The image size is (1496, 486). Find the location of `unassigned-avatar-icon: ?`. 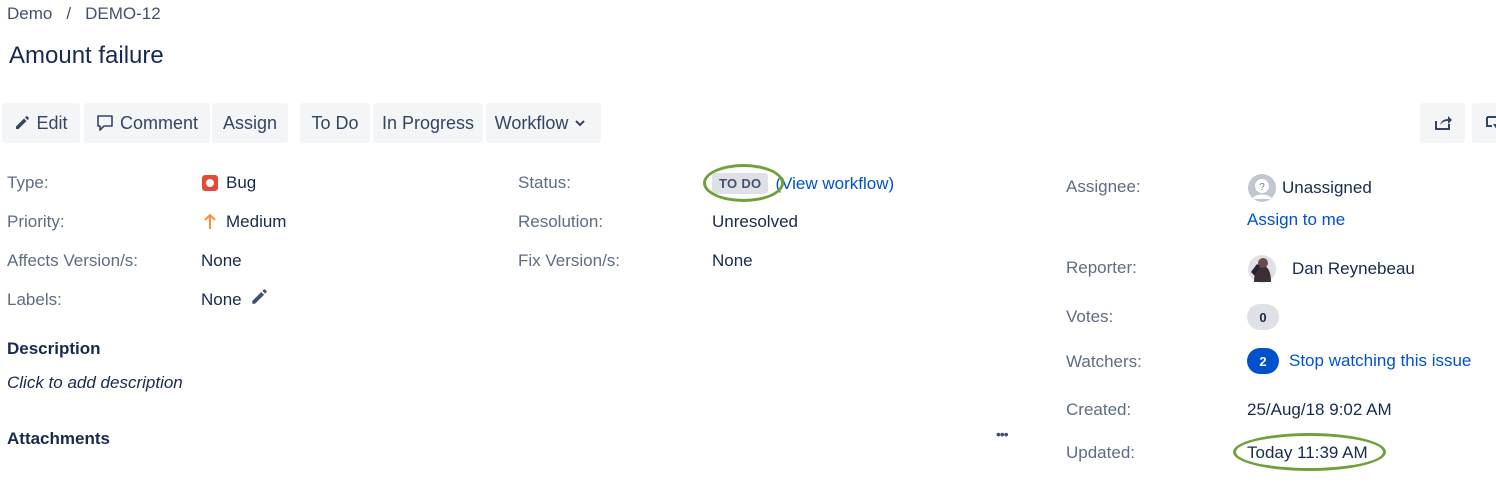

unassigned-avatar-icon: ? is located at coordinates (1262, 188).